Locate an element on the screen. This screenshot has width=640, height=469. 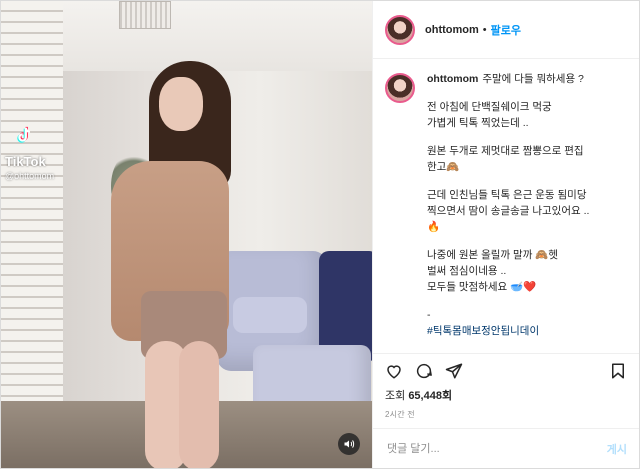
post-header: ohttomom • 팔로우 is located at coordinates (506, 30).